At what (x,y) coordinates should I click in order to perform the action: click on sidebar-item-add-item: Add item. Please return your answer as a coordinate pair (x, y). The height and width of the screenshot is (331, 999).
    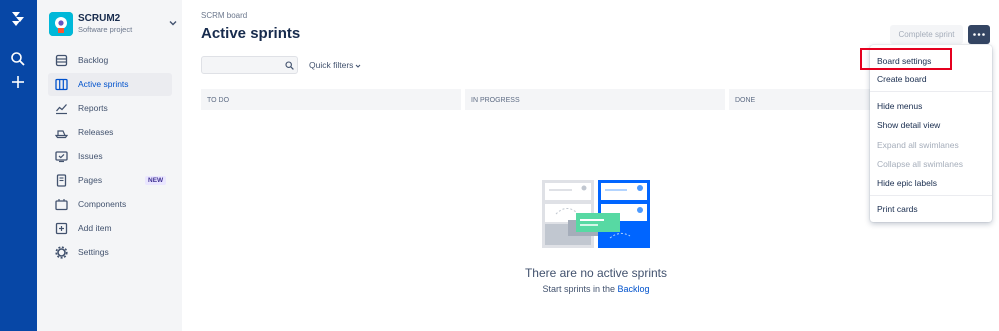
    Looking at the image, I should click on (110, 228).